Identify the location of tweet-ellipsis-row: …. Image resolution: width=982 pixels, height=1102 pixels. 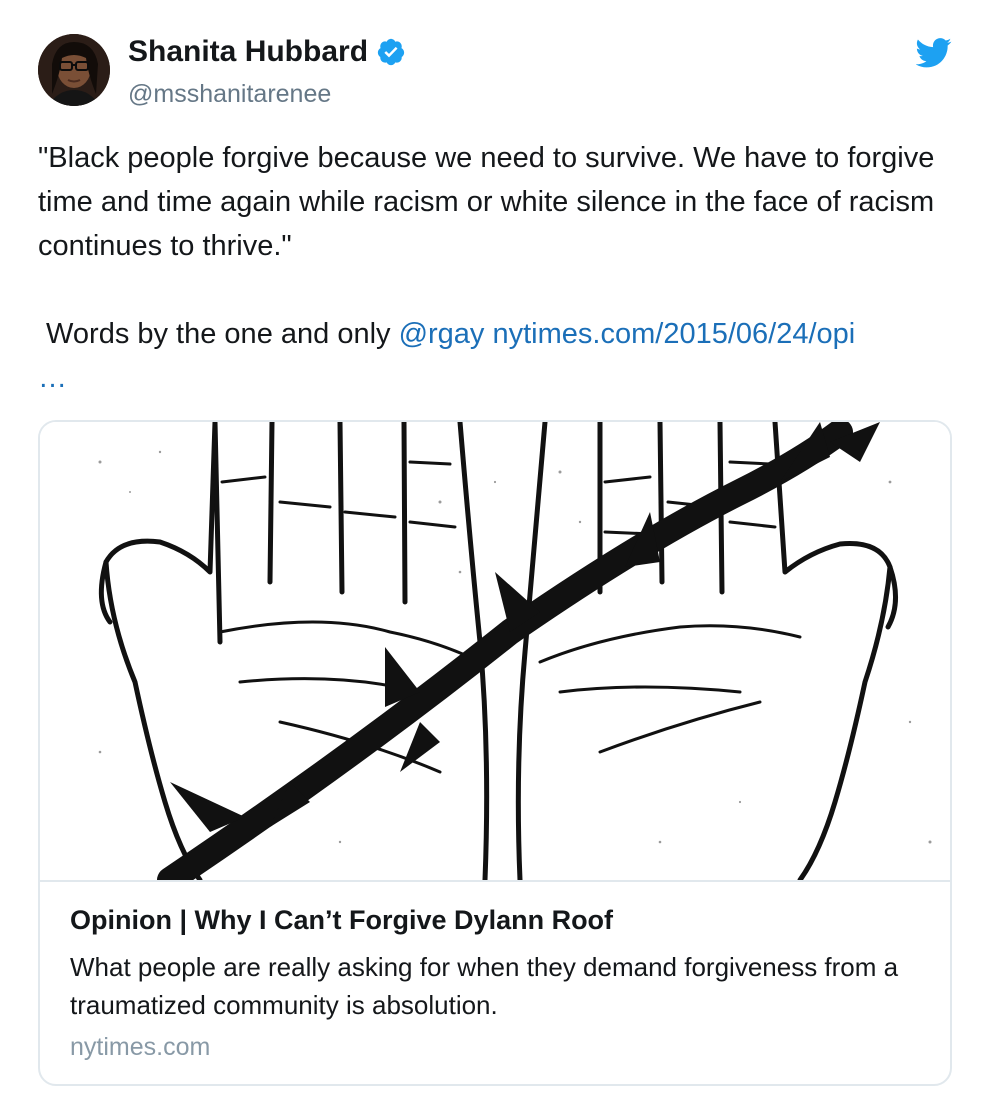
(493, 378).